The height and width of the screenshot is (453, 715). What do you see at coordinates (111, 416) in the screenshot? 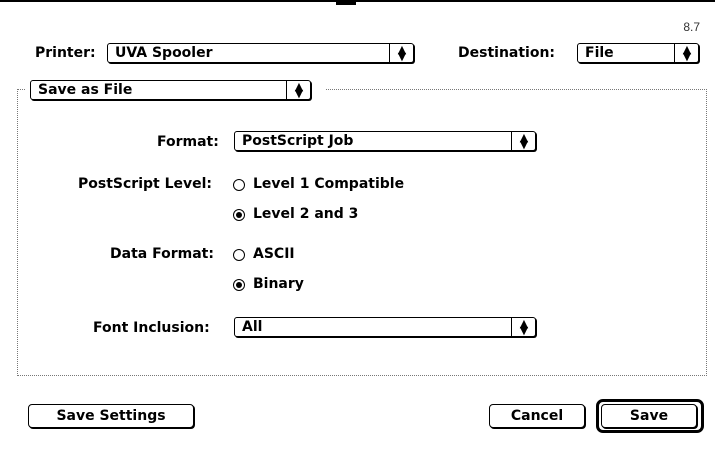
I see `save-settings-button: Save Settings` at bounding box center [111, 416].